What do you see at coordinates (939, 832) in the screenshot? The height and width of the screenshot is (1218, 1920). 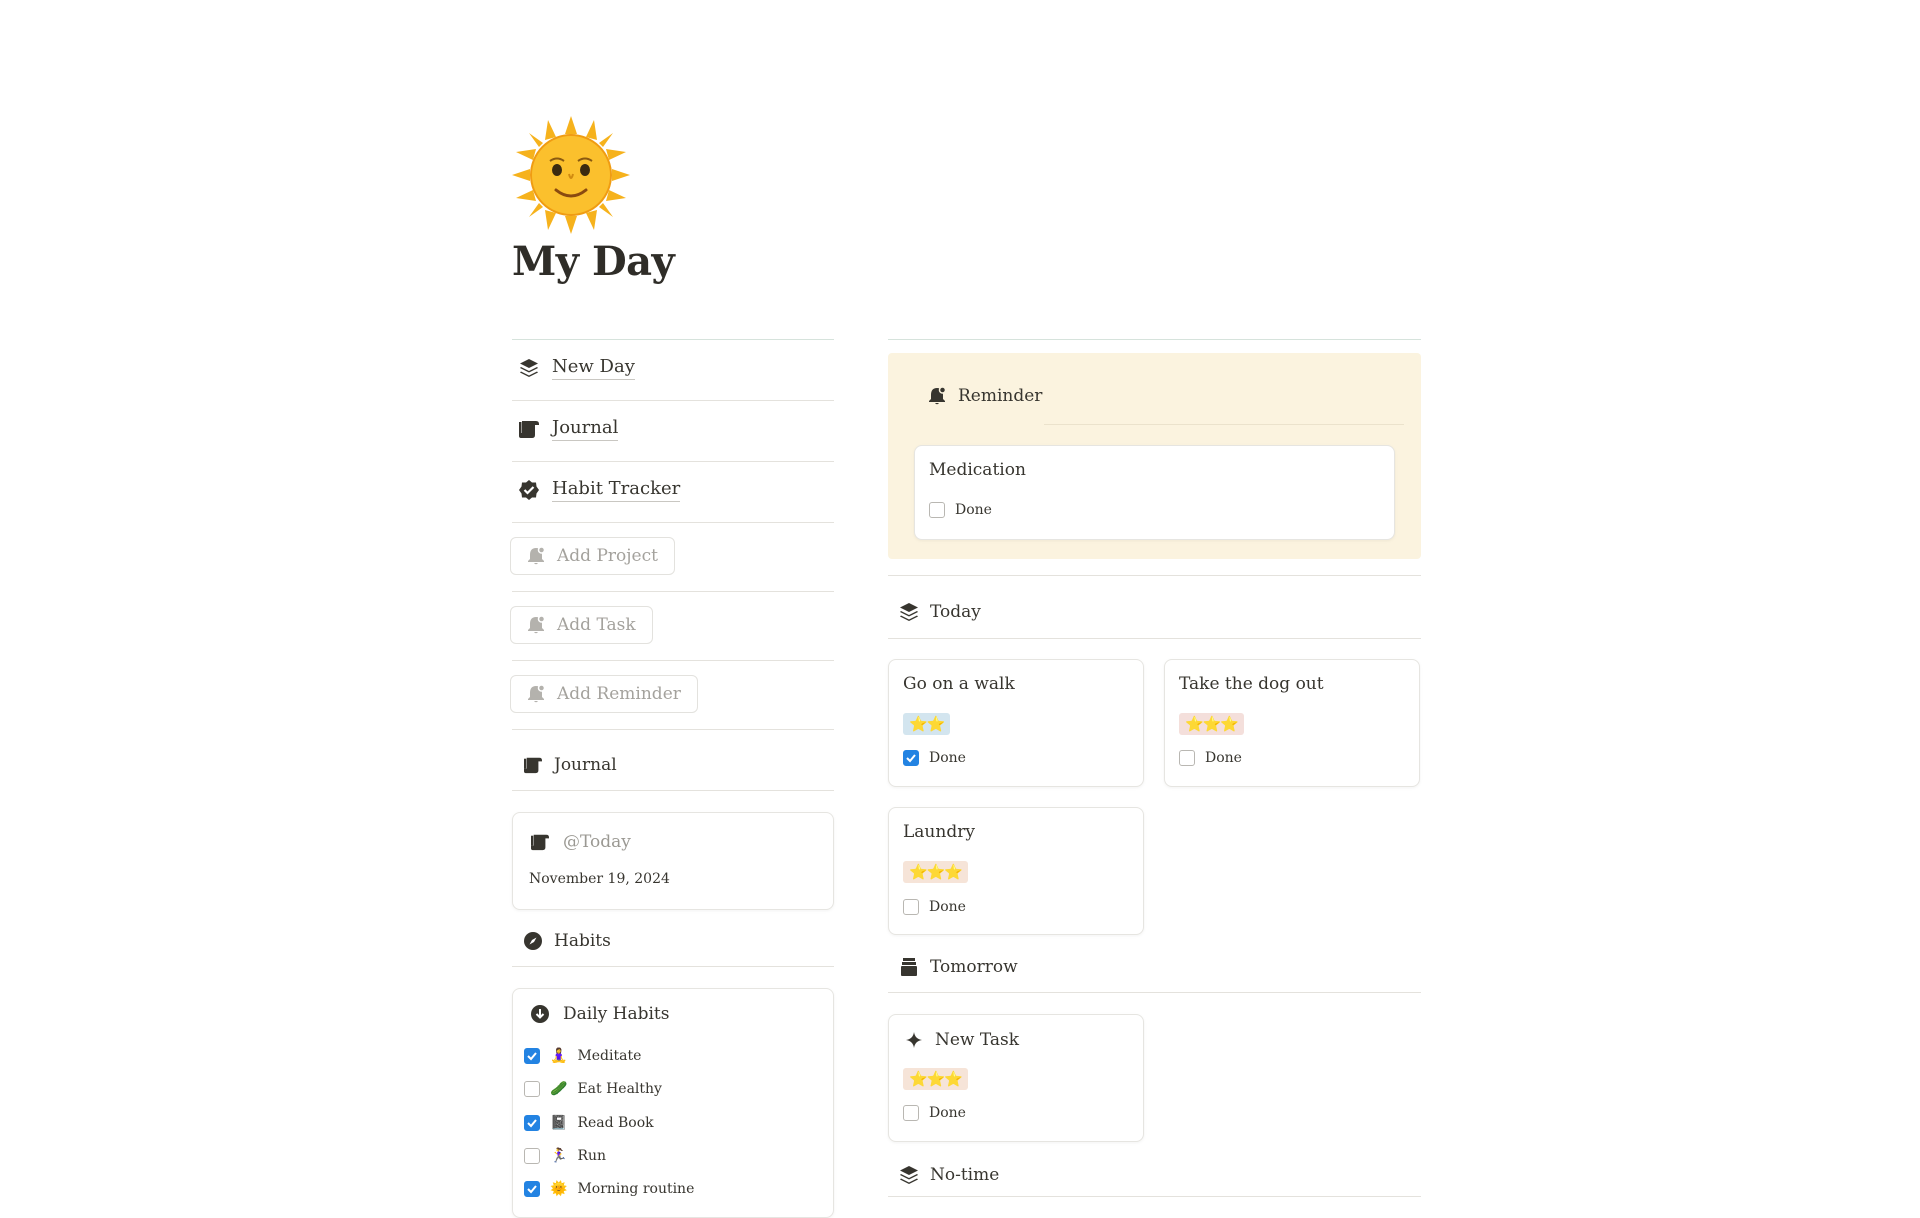 I see `task-title: Laundry` at bounding box center [939, 832].